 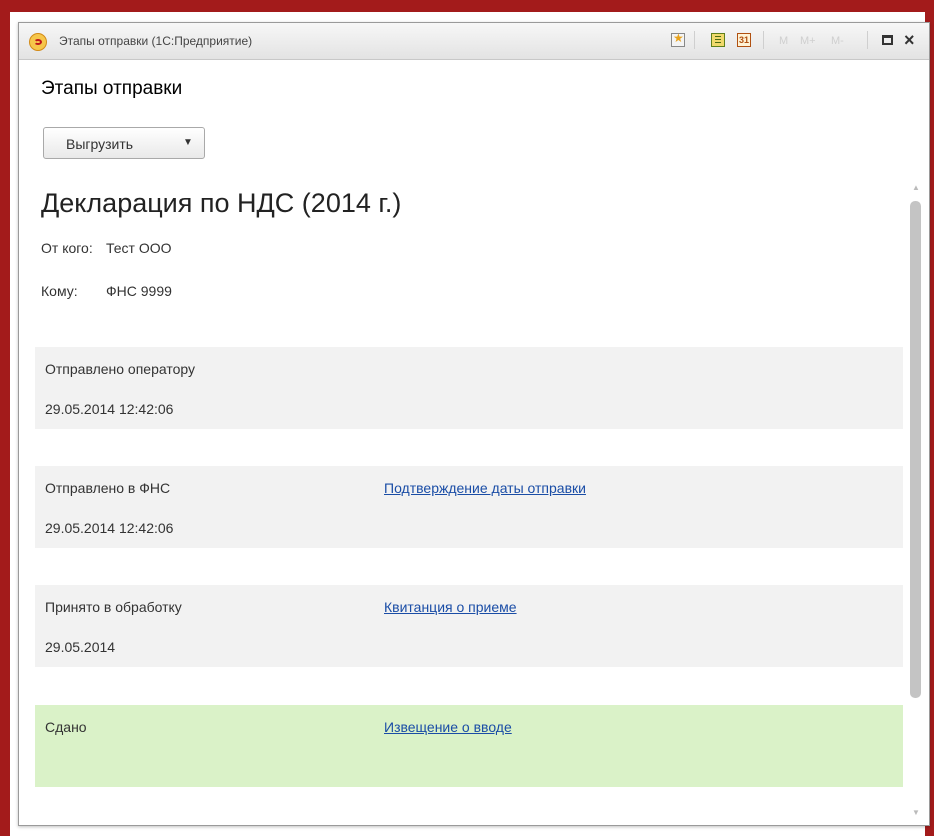 I want to click on document-title: Декларация по НДС (2014 г.), so click(x=221, y=203).